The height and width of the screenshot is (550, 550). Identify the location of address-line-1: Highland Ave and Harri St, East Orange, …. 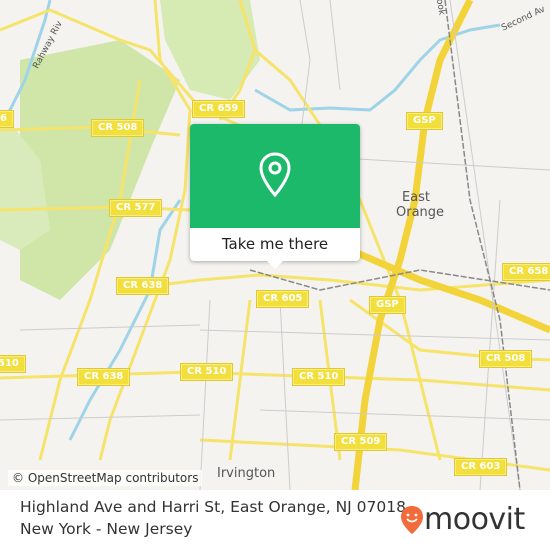
(215, 507).